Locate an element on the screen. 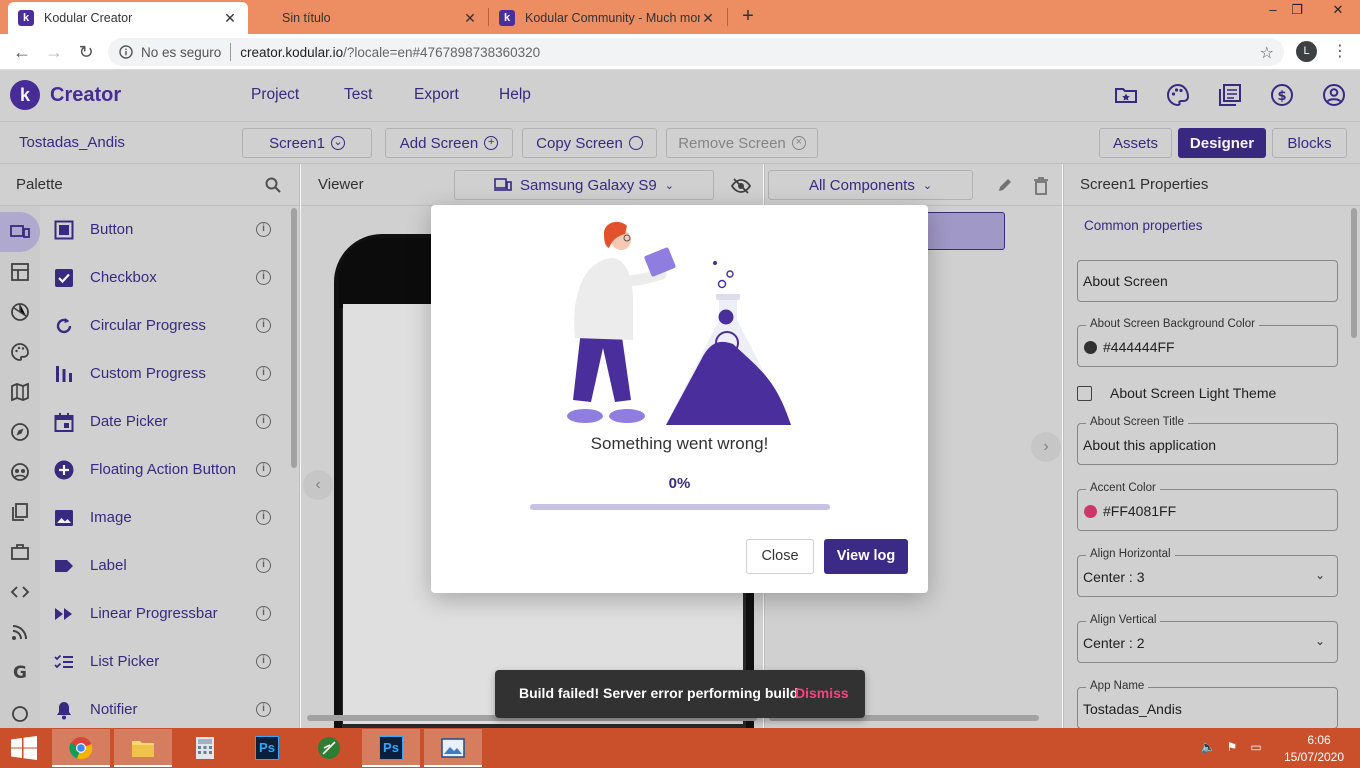 Image resolution: width=1360 pixels, height=768 pixels. windows-start-icon is located at coordinates (24, 748).